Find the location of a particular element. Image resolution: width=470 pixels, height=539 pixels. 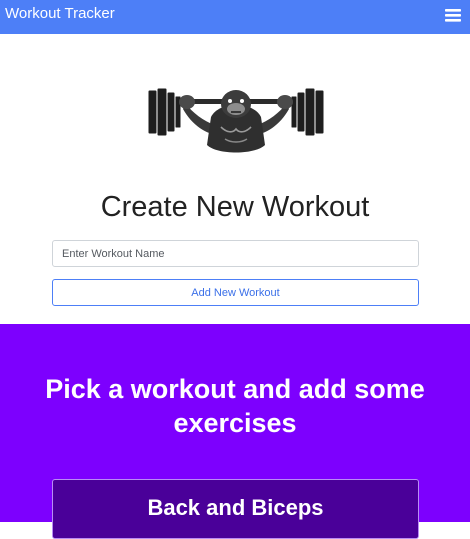

navbar: Workout Tracker is located at coordinates (235, 17).